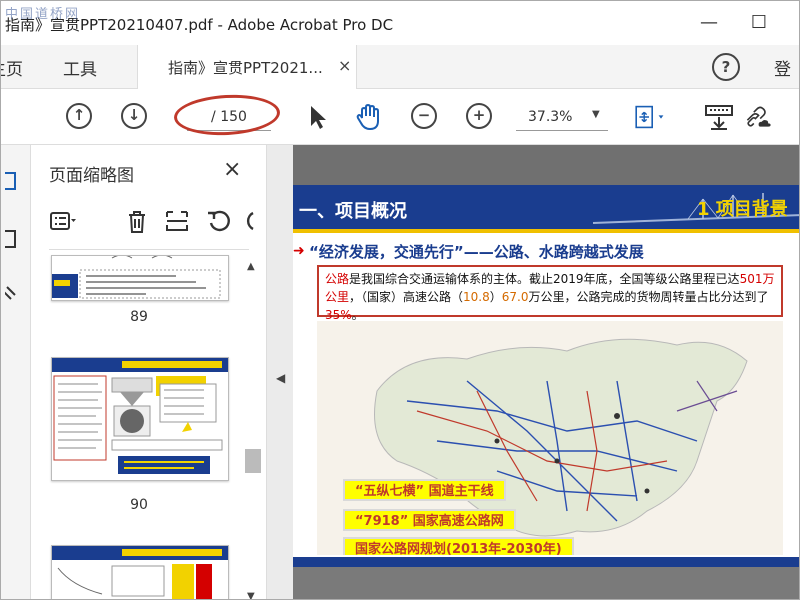  What do you see at coordinates (709, 23) in the screenshot?
I see `minimize-button: —` at bounding box center [709, 23].